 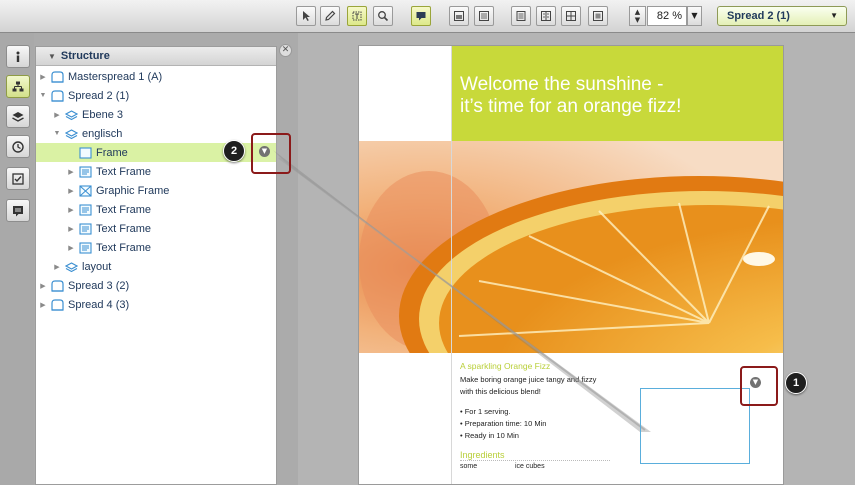 I want to click on headline-line-1: Welcome the sunshine -, so click(x=562, y=84).